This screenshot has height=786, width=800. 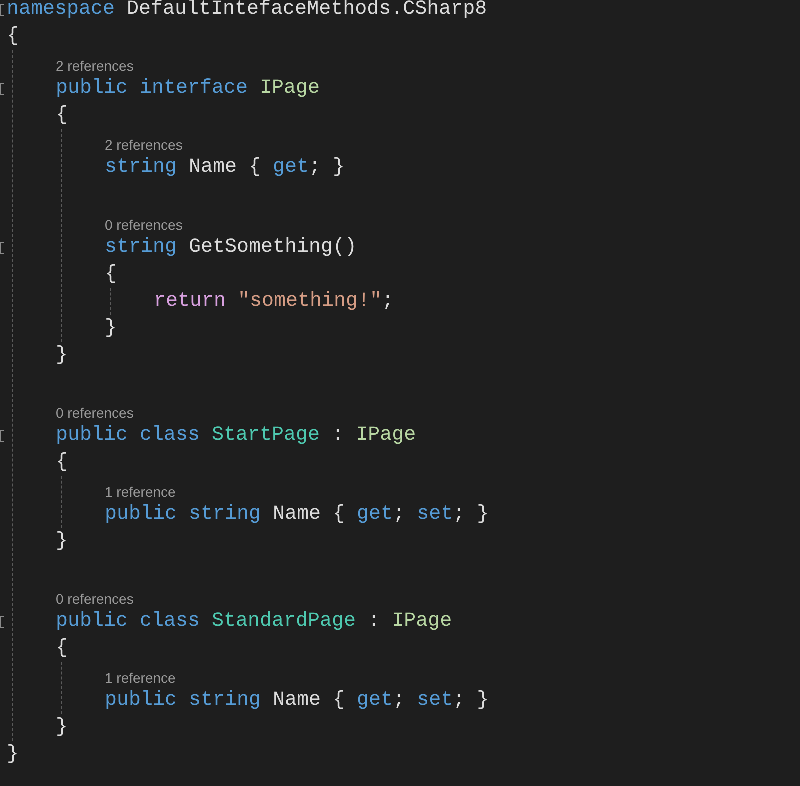 What do you see at coordinates (236, 436) in the screenshot?
I see `code-line: public class StartPage : IPage` at bounding box center [236, 436].